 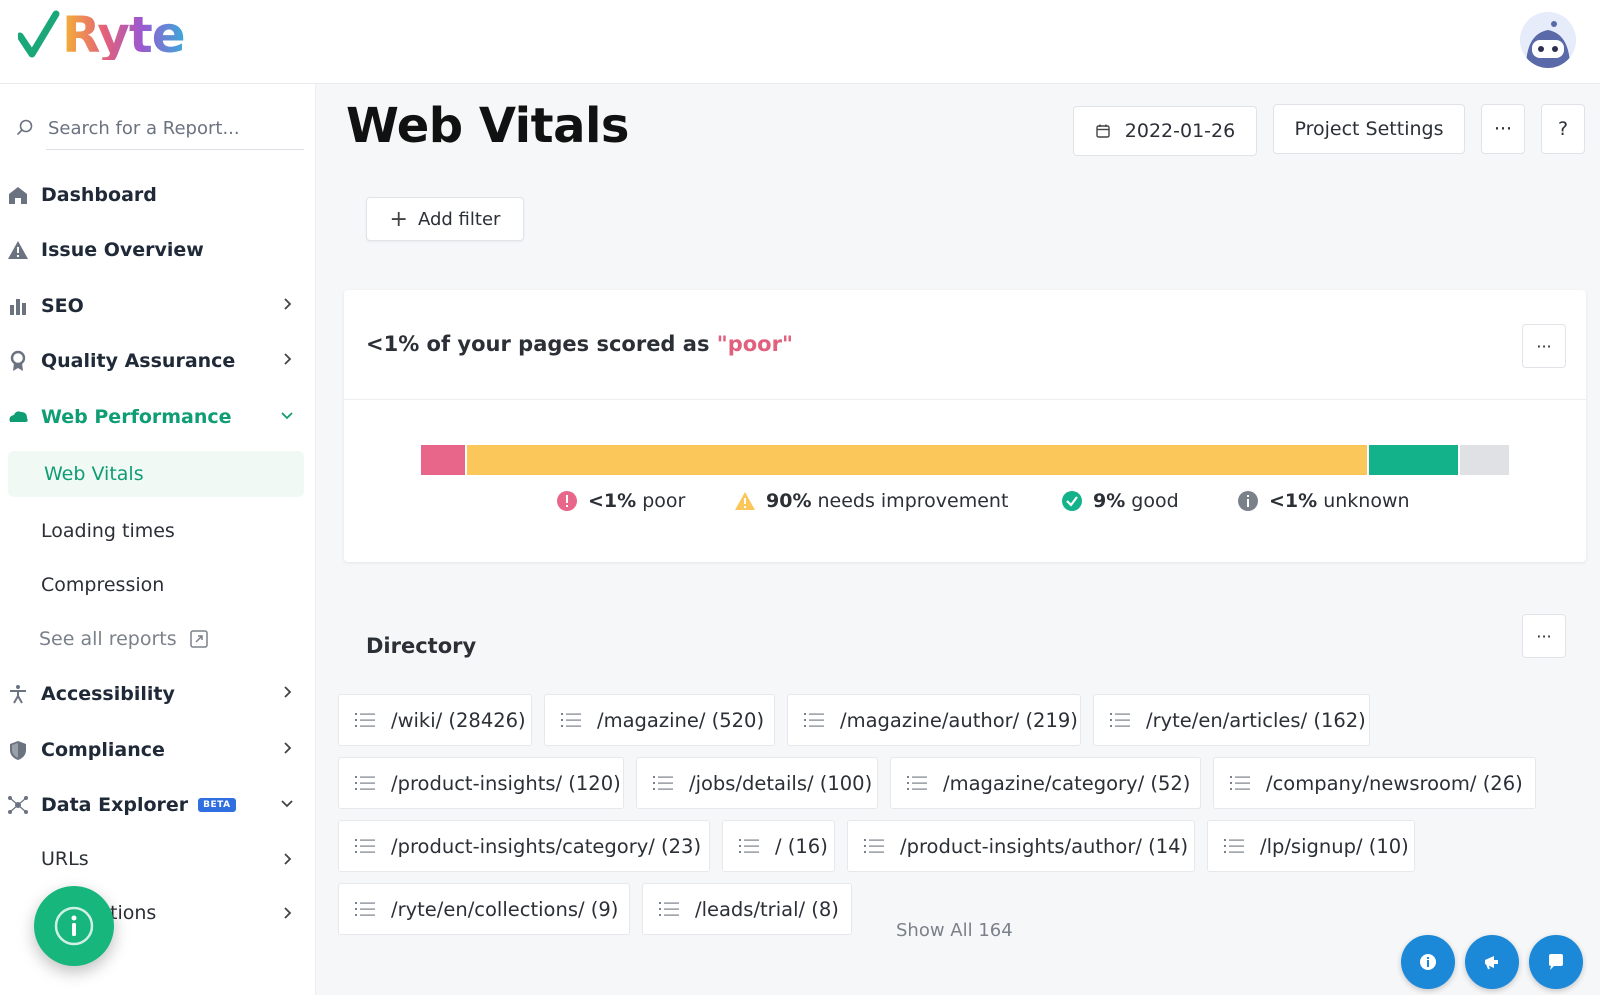 What do you see at coordinates (62, 306) in the screenshot?
I see `sidebar-item-label: SEO` at bounding box center [62, 306].